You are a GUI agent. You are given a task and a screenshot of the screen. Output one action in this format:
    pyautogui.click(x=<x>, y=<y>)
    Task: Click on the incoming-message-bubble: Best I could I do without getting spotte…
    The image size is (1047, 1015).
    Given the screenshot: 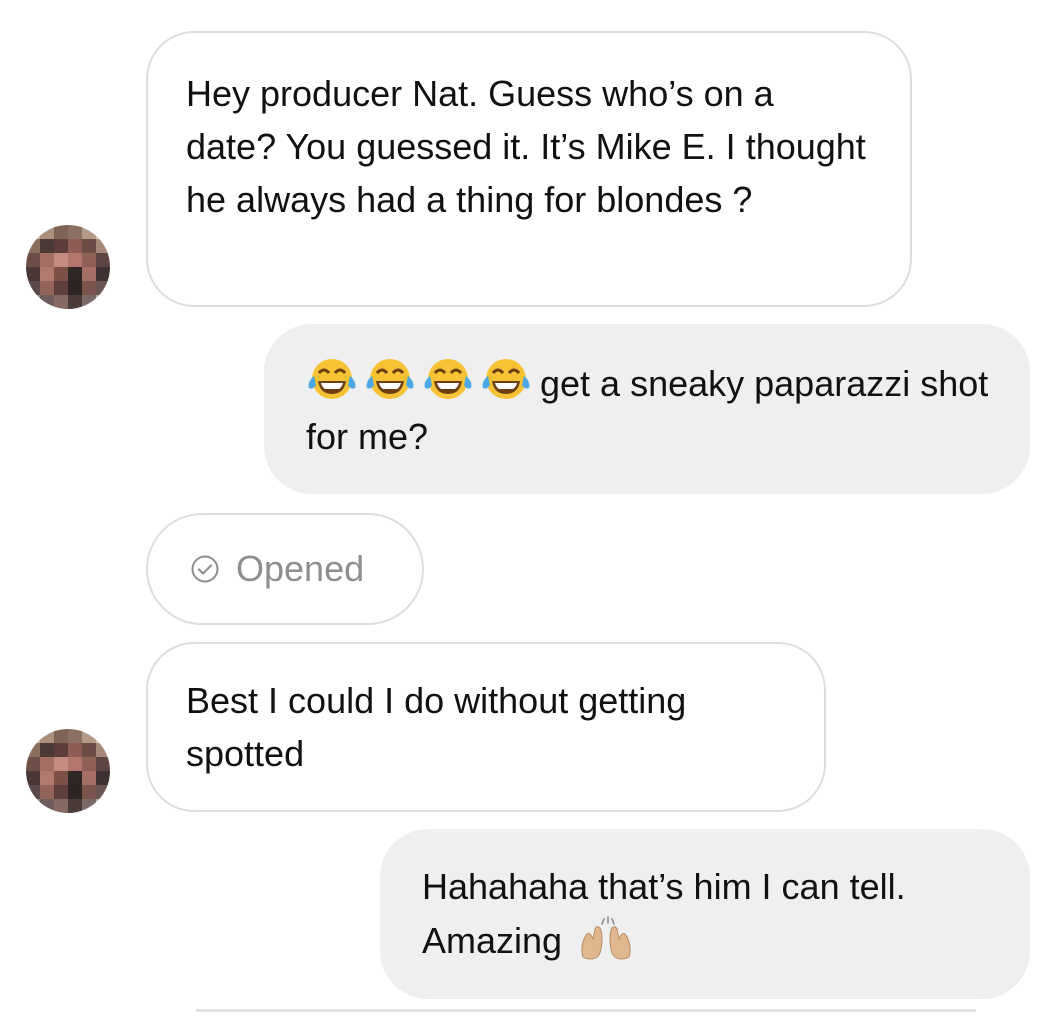 What is the action you would take?
    pyautogui.click(x=486, y=727)
    